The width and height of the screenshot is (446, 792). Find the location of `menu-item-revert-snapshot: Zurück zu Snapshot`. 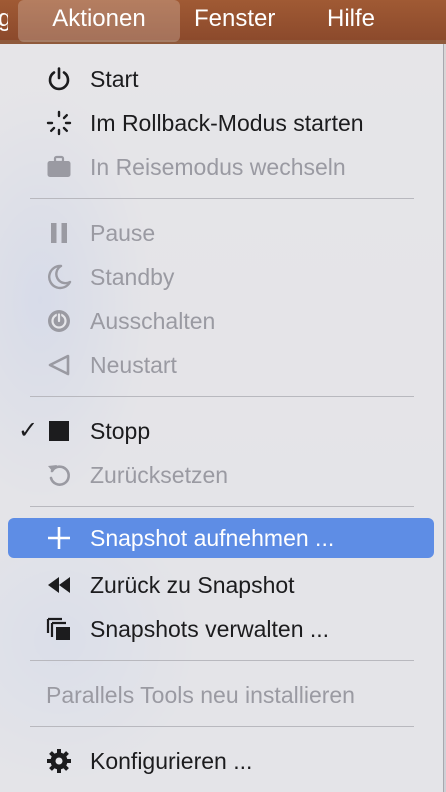

menu-item-revert-snapshot: Zurück zu Snapshot is located at coordinates (221, 585).